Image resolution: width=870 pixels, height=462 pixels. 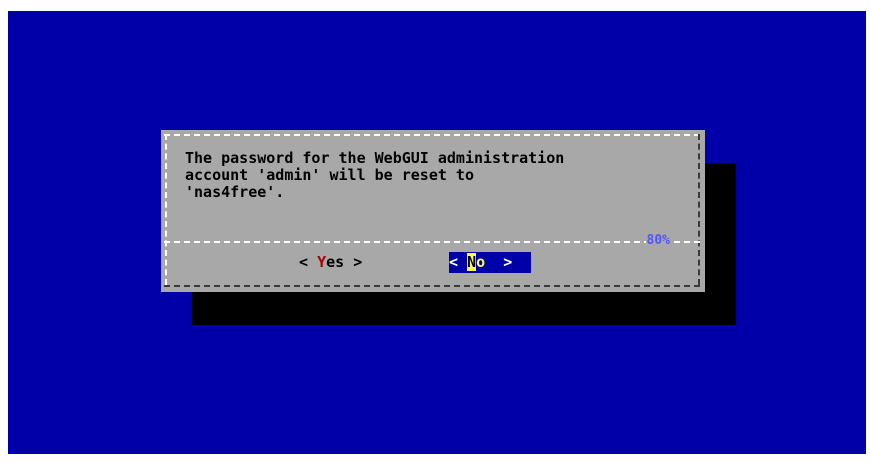 I want to click on yes-button-label-rest: es, so click(x=335, y=262).